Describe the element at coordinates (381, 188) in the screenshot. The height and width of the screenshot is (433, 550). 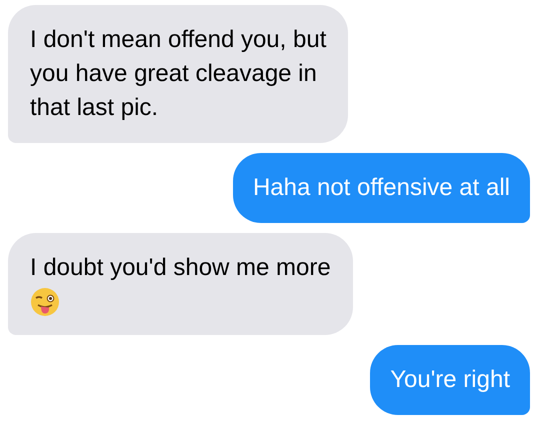
I see `message-text: Haha not offensive at all` at that location.